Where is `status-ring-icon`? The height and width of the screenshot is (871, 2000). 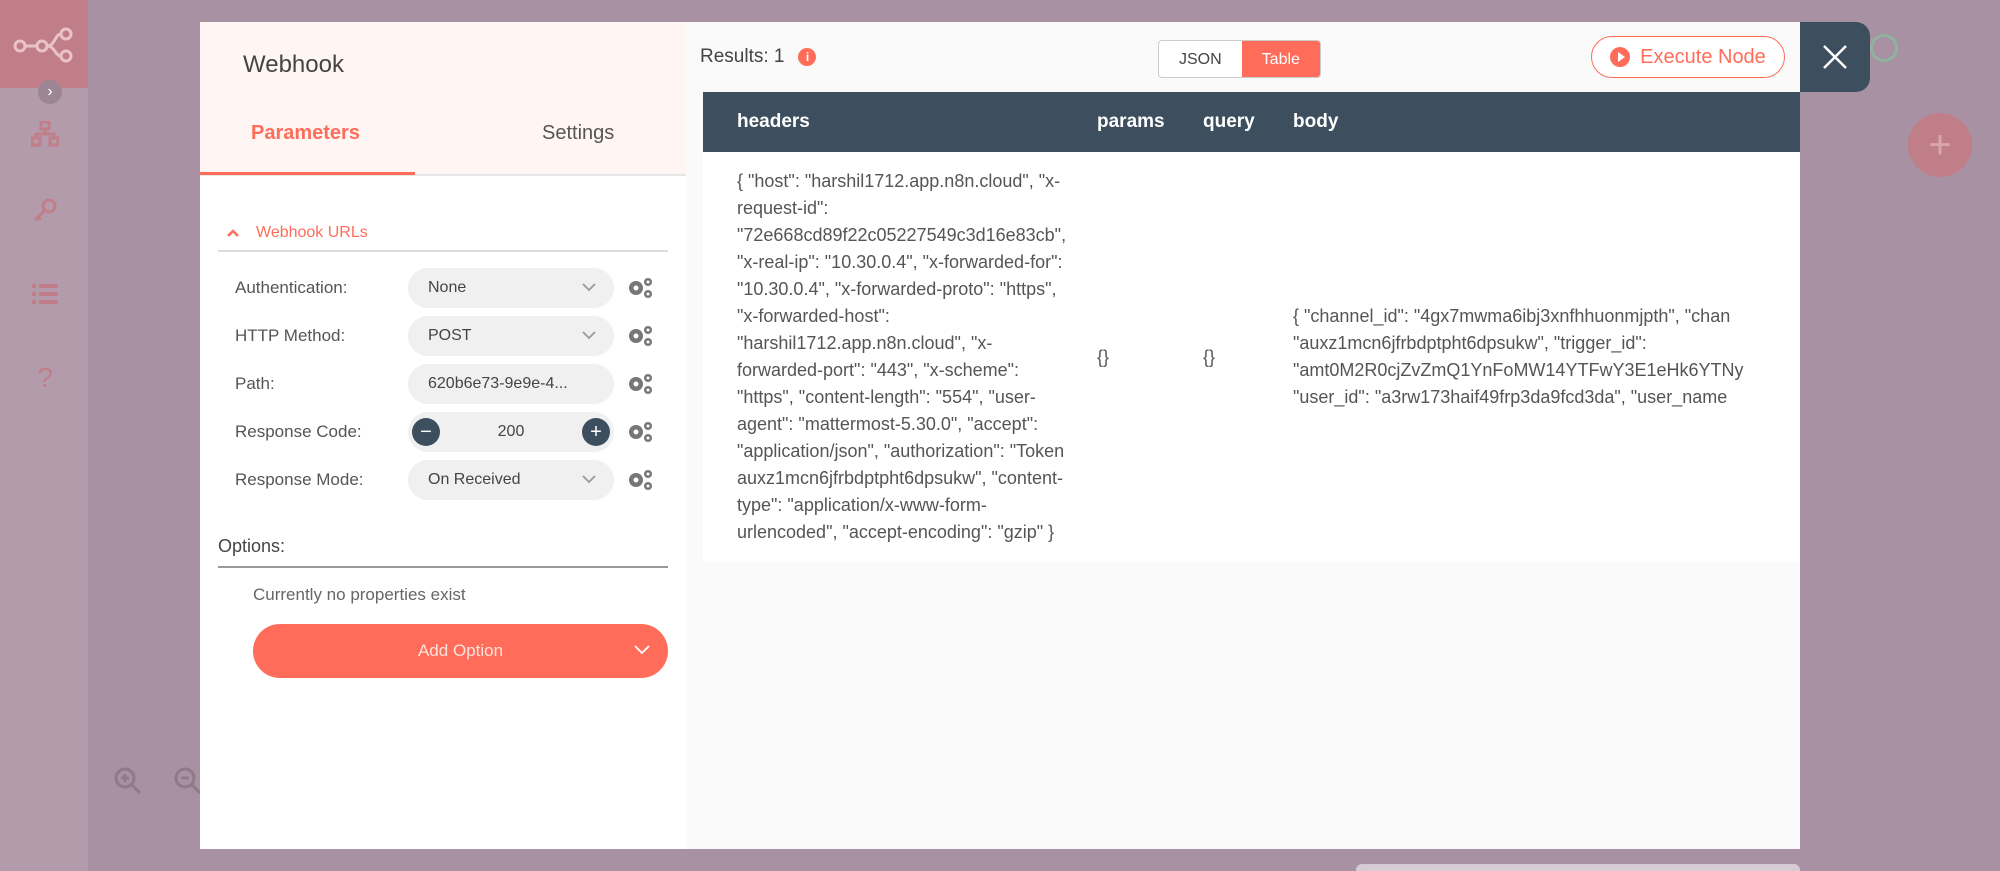
status-ring-icon is located at coordinates (1884, 48).